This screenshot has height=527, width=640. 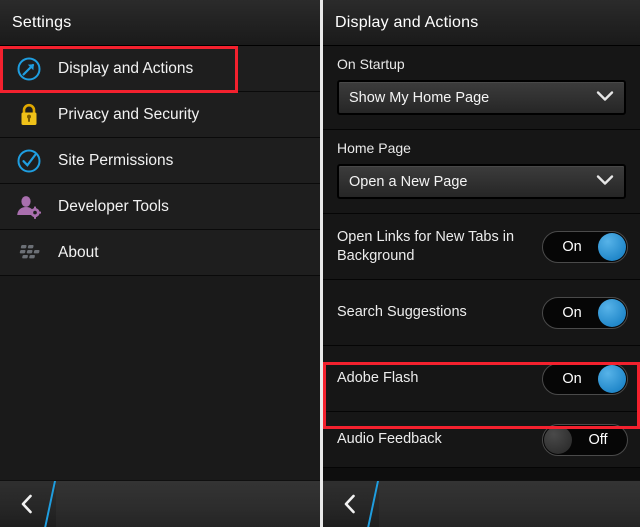 I want to click on check-circle-icon, so click(x=29, y=161).